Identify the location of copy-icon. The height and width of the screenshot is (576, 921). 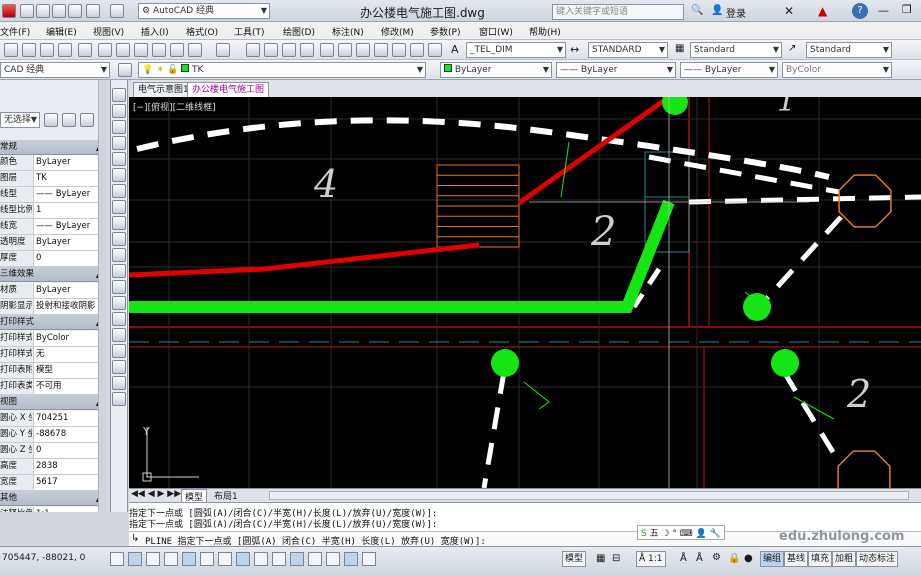
(123, 50).